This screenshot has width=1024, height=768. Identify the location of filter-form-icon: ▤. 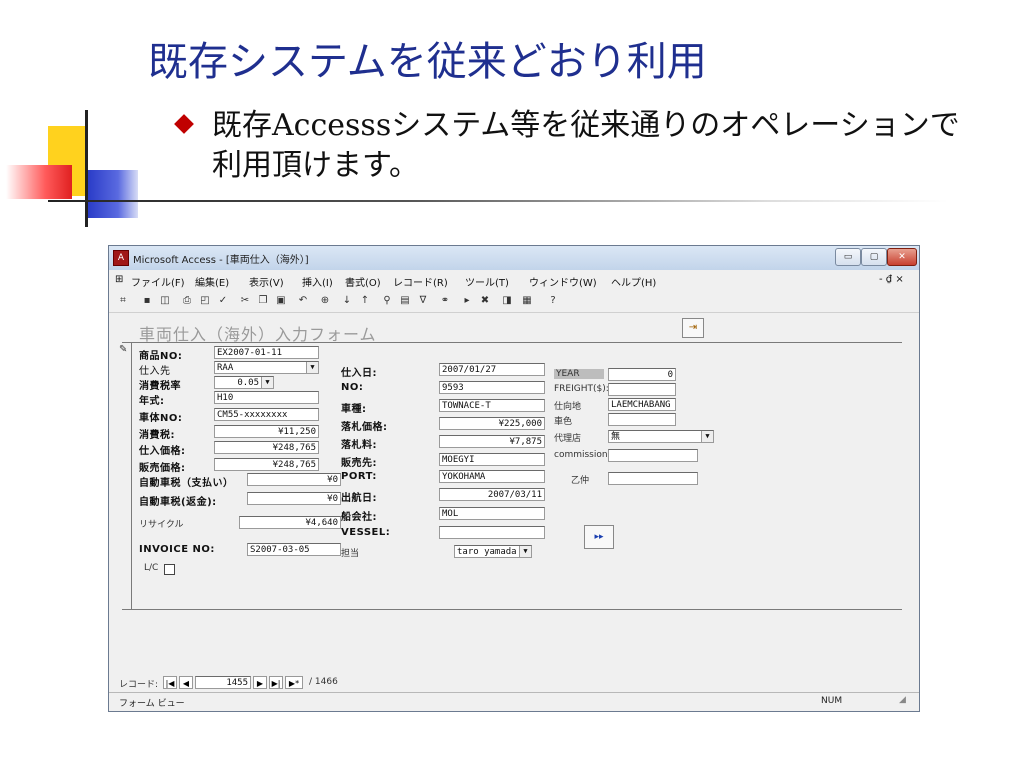
(405, 300).